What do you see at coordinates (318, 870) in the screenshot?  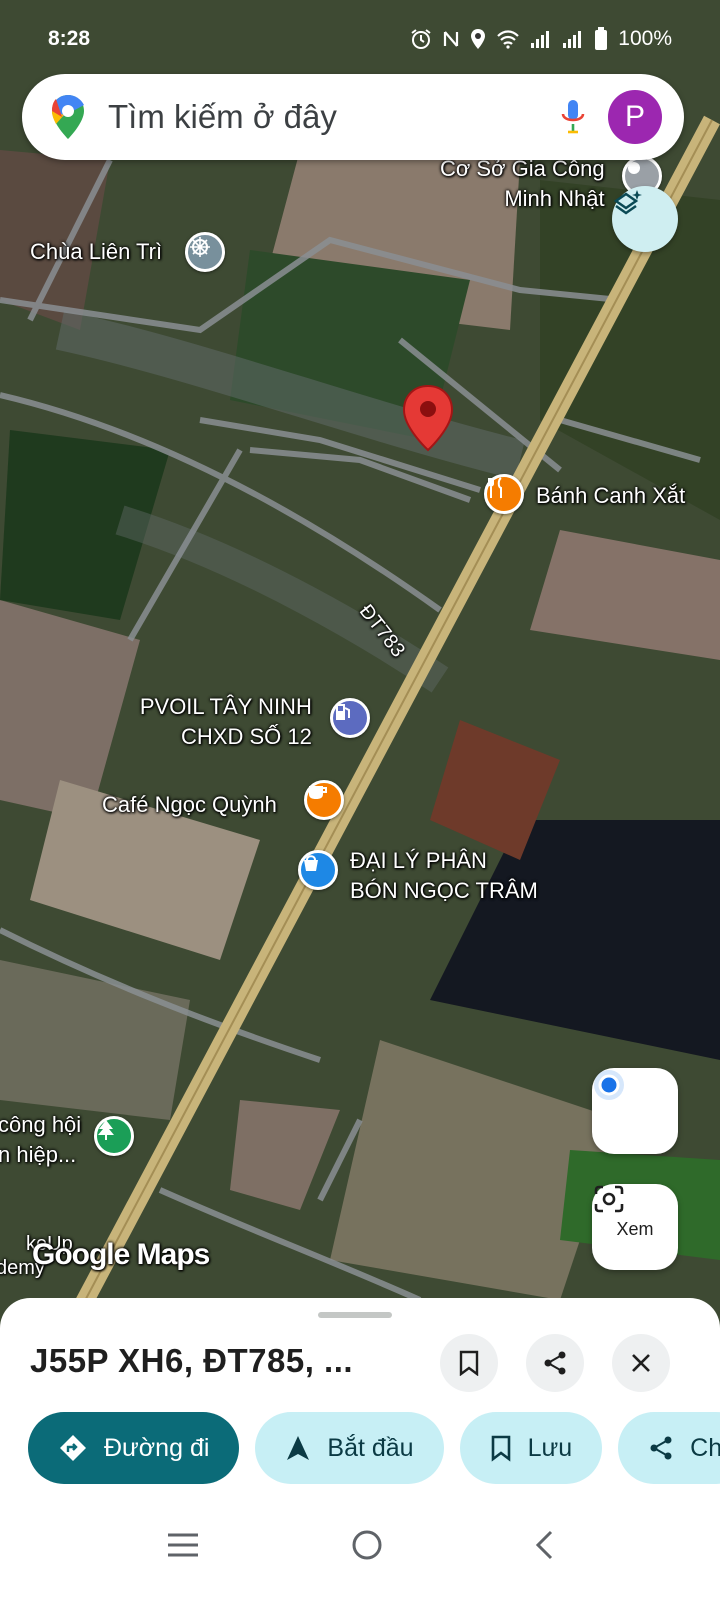 I see `shop-poi-icon` at bounding box center [318, 870].